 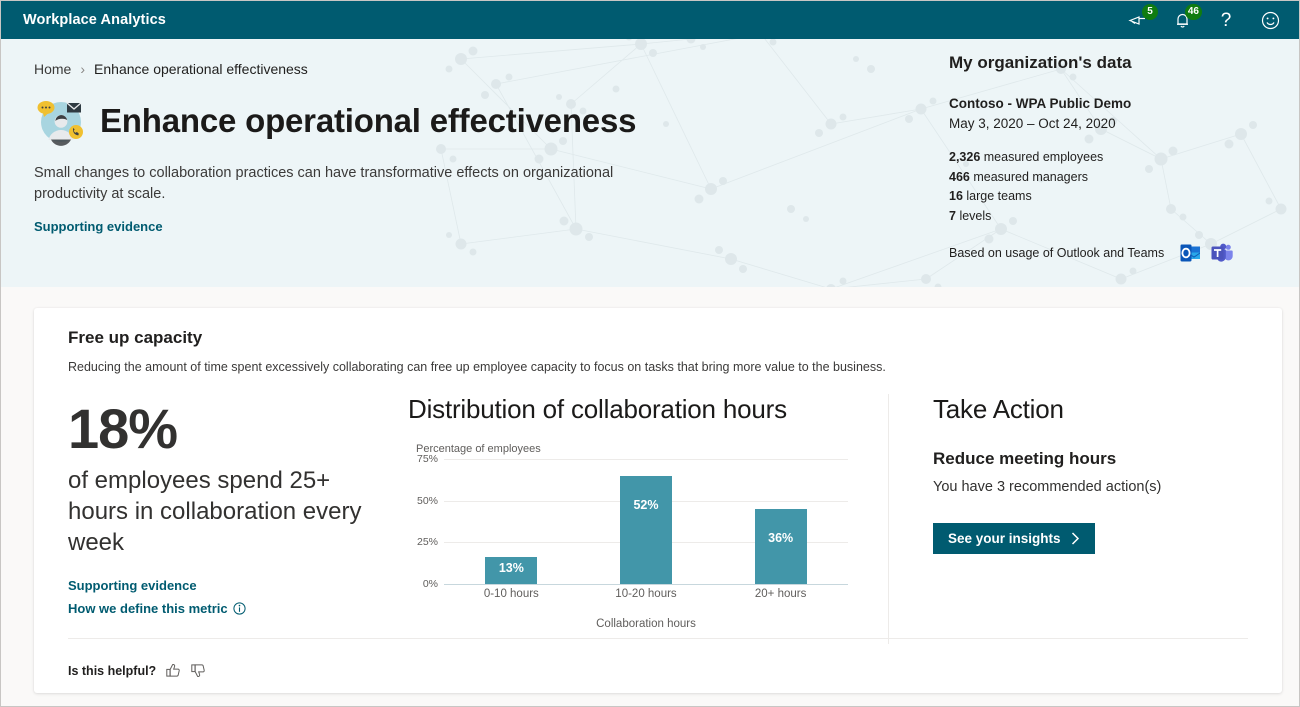 I want to click on card-title: Free up capacity, so click(x=135, y=337).